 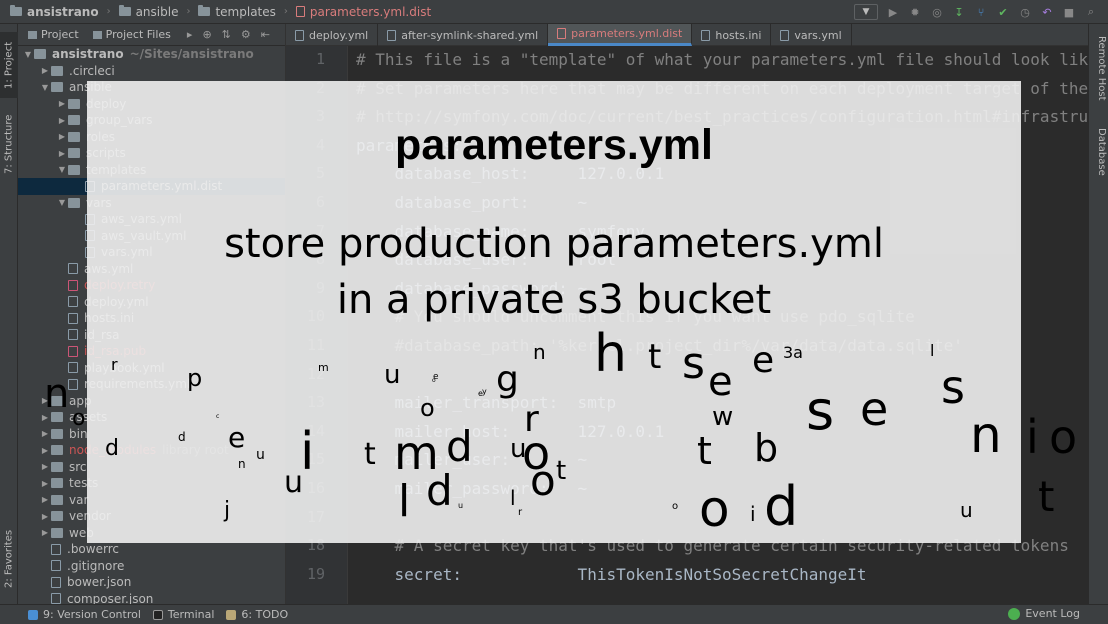 I want to click on editor-tab: hosts.ini, so click(x=732, y=35).